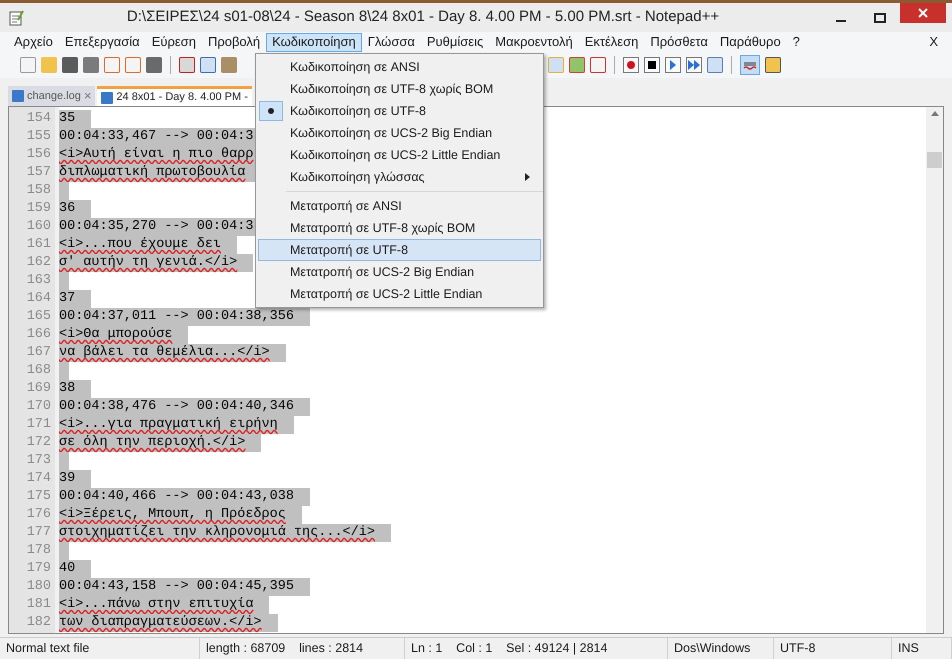 The height and width of the screenshot is (659, 952). Describe the element at coordinates (534, 42) in the screenshot. I see `menu-item: Μακροεντολή` at that location.